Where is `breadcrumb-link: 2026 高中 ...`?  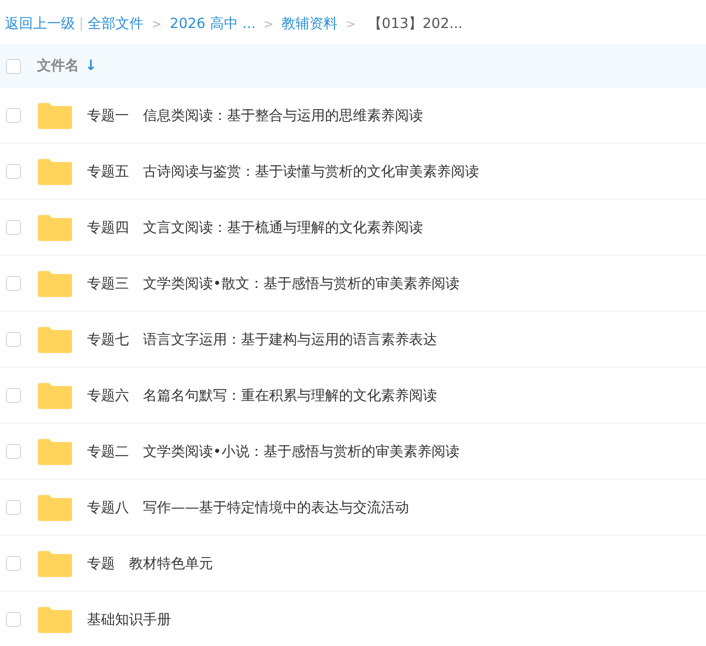
breadcrumb-link: 2026 高中 ... is located at coordinates (213, 24).